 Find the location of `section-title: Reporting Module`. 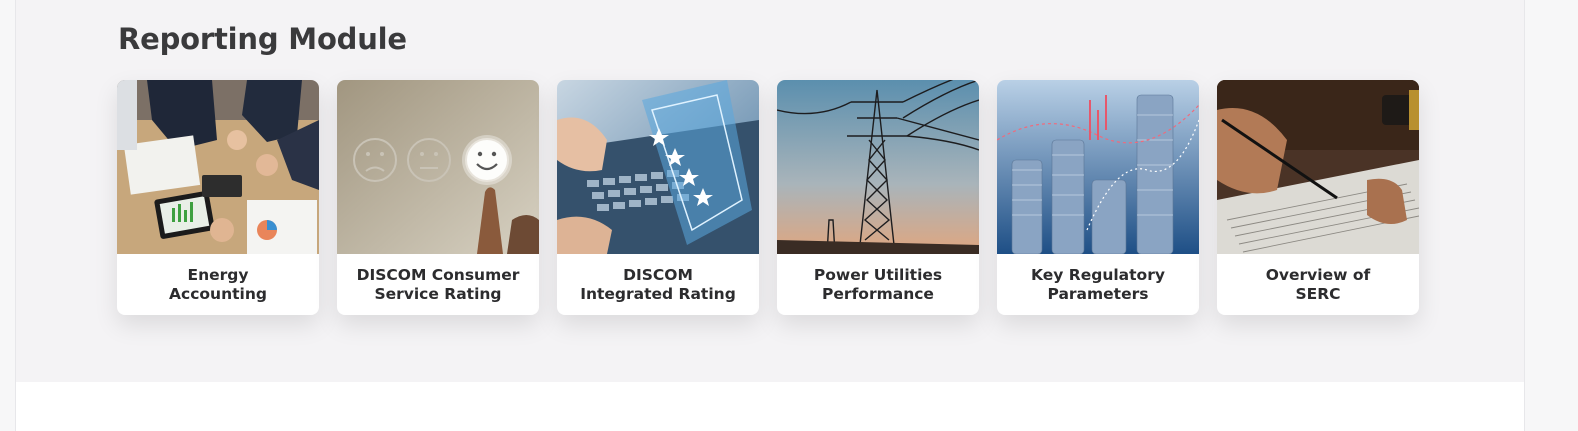

section-title: Reporting Module is located at coordinates (262, 39).